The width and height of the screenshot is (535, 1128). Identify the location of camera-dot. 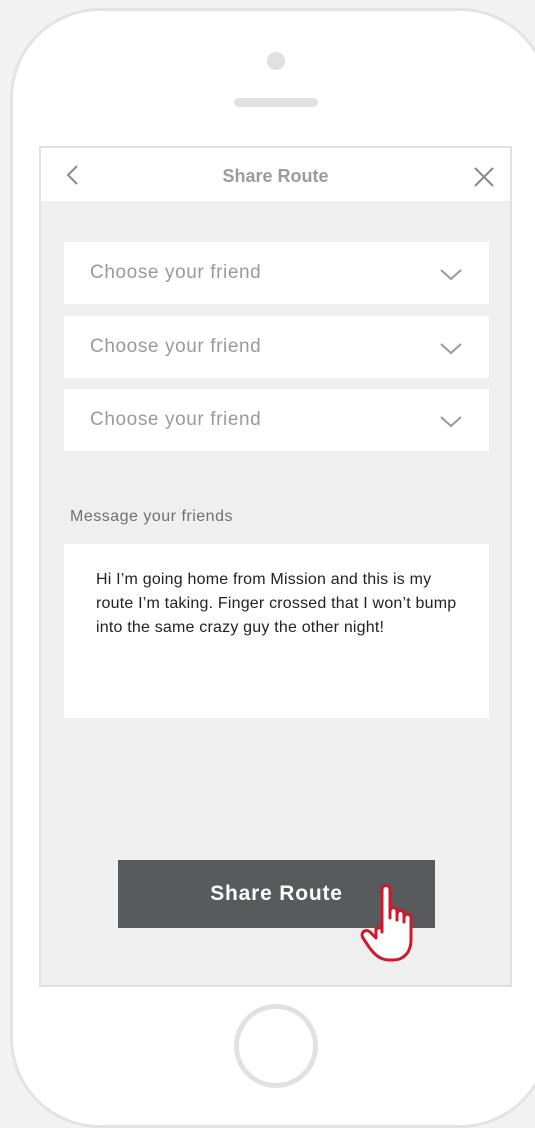
(276, 61).